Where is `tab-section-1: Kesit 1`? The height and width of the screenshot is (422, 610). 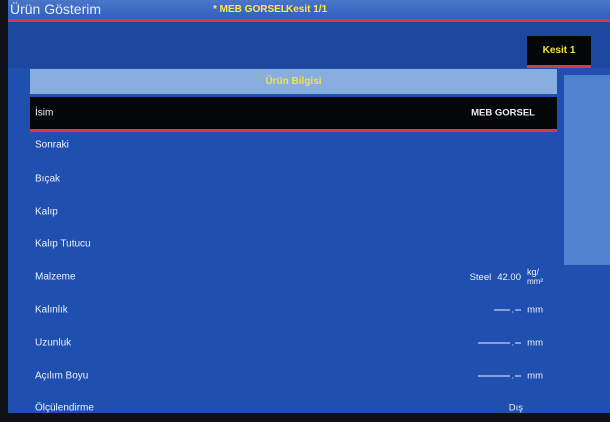 tab-section-1: Kesit 1 is located at coordinates (559, 52).